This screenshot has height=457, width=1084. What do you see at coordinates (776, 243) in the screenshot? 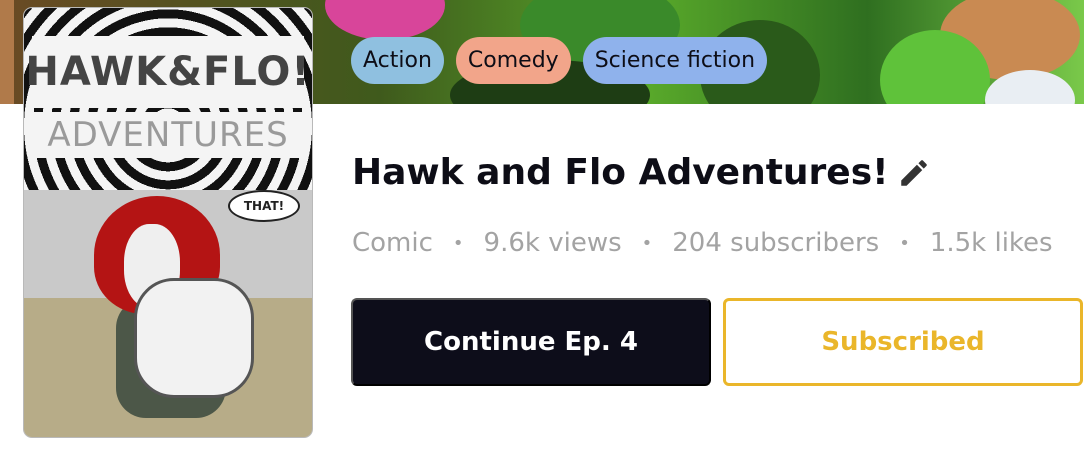
I see `subscribers-count: 204 subscribers` at bounding box center [776, 243].